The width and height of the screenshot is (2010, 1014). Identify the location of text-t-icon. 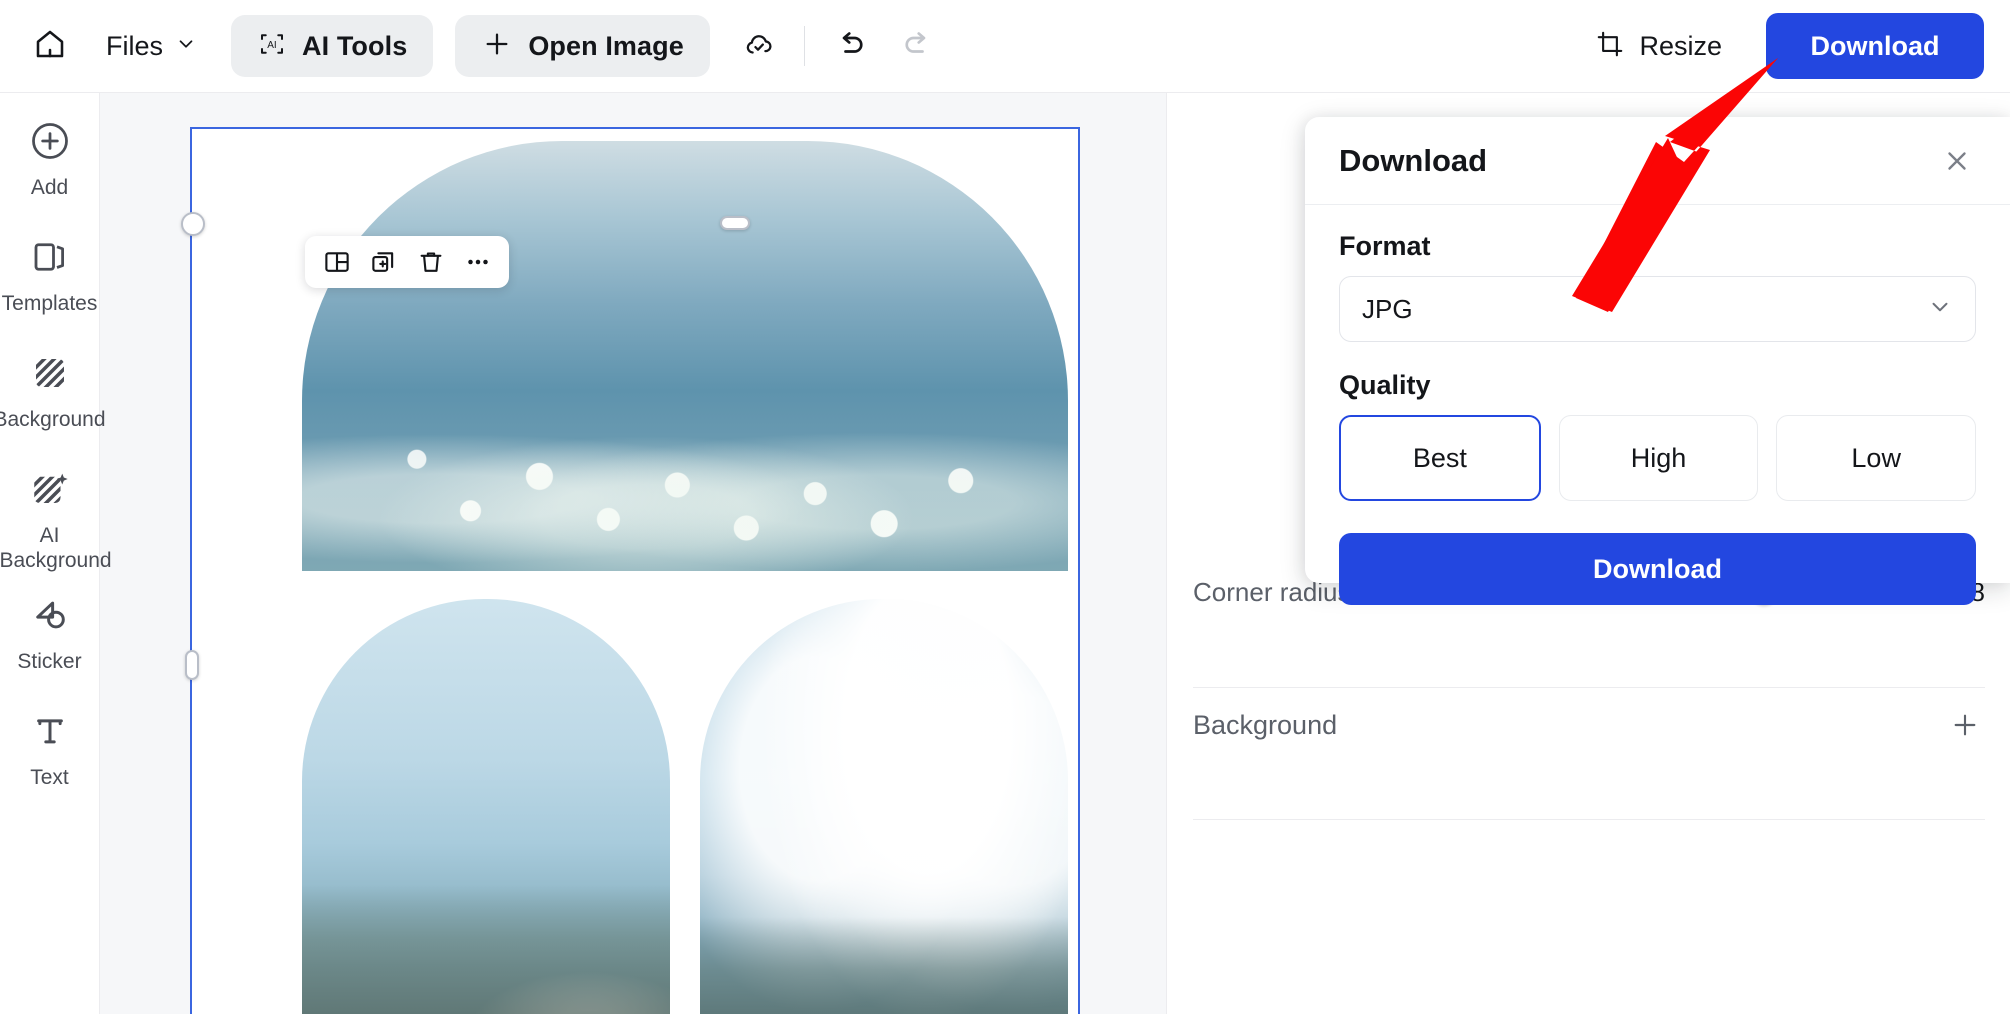
(50, 731).